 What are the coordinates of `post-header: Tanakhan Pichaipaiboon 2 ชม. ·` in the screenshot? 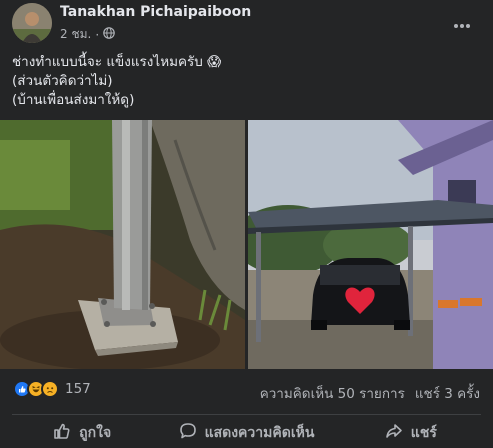 It's located at (246, 23).